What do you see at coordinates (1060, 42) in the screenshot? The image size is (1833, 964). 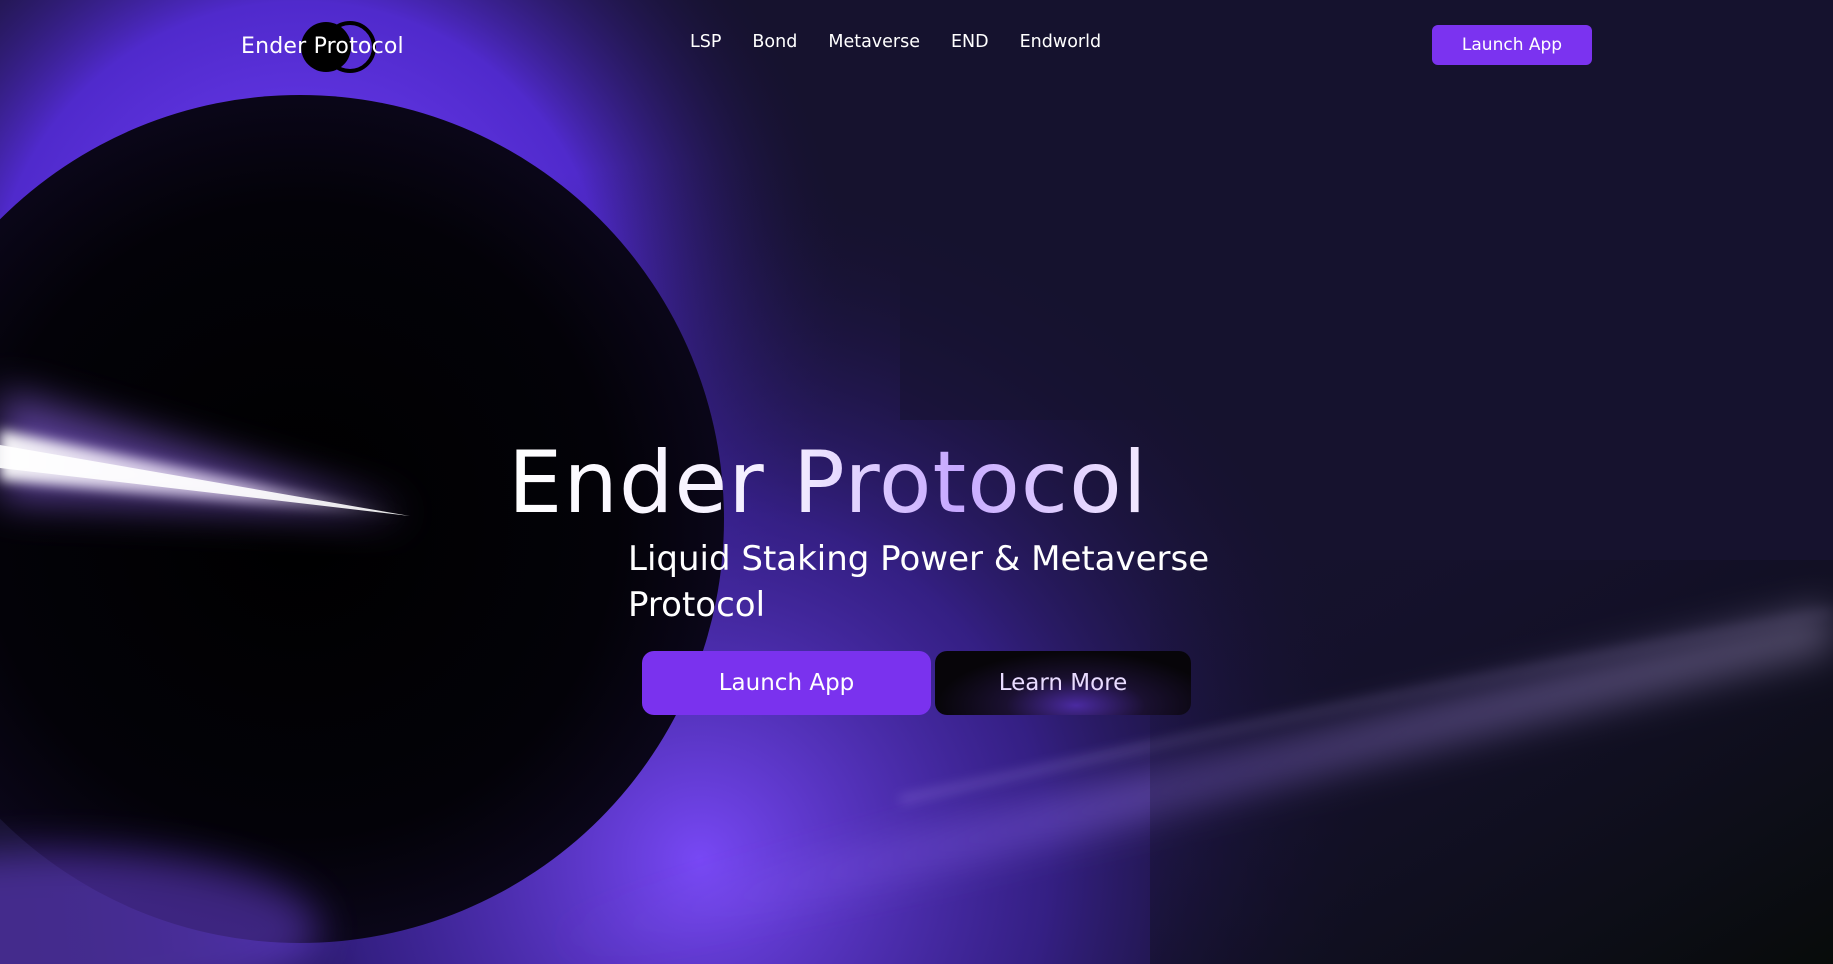 I see `nav-item-endworld: Endworld` at bounding box center [1060, 42].